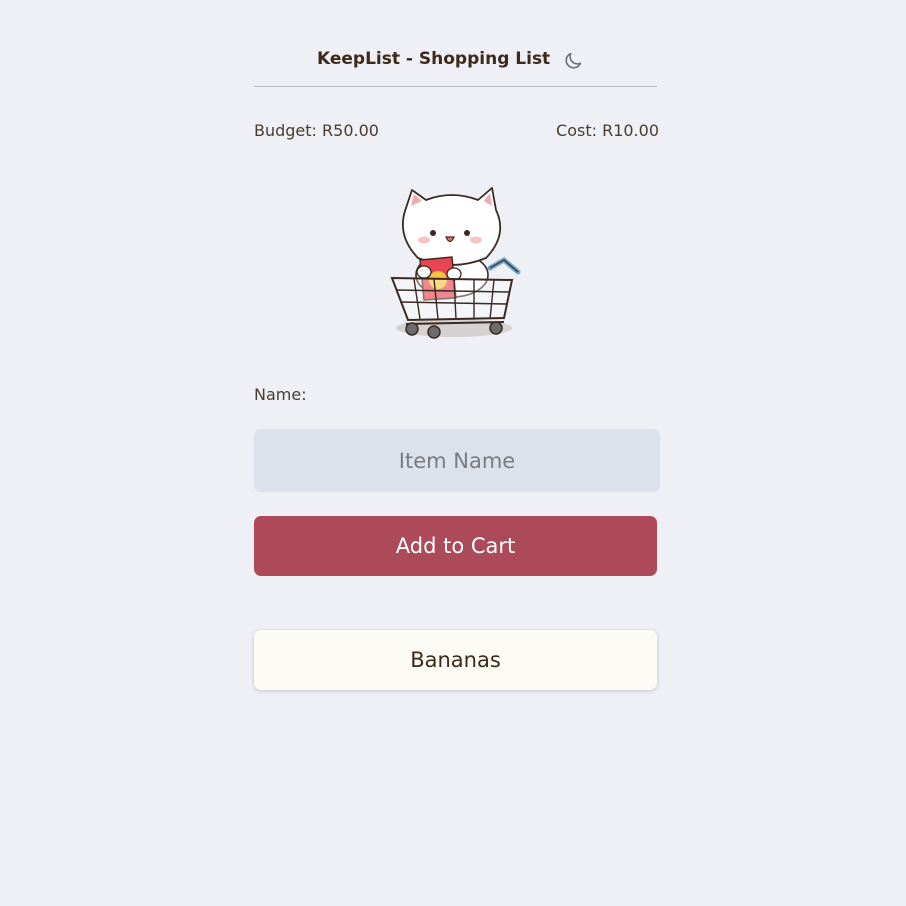 The width and height of the screenshot is (906, 906). Describe the element at coordinates (434, 59) in the screenshot. I see `page-title: KeepList - Shopping List` at that location.